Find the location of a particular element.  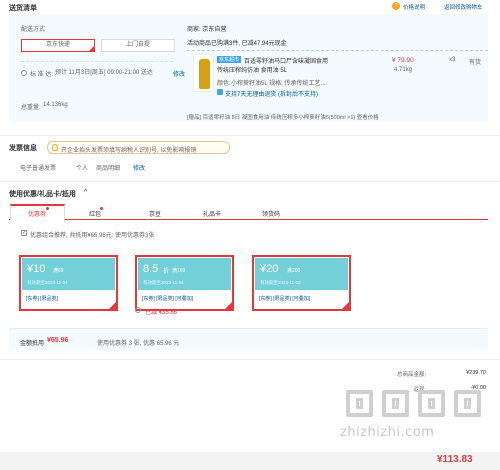

return-service-icon is located at coordinates (220, 92).